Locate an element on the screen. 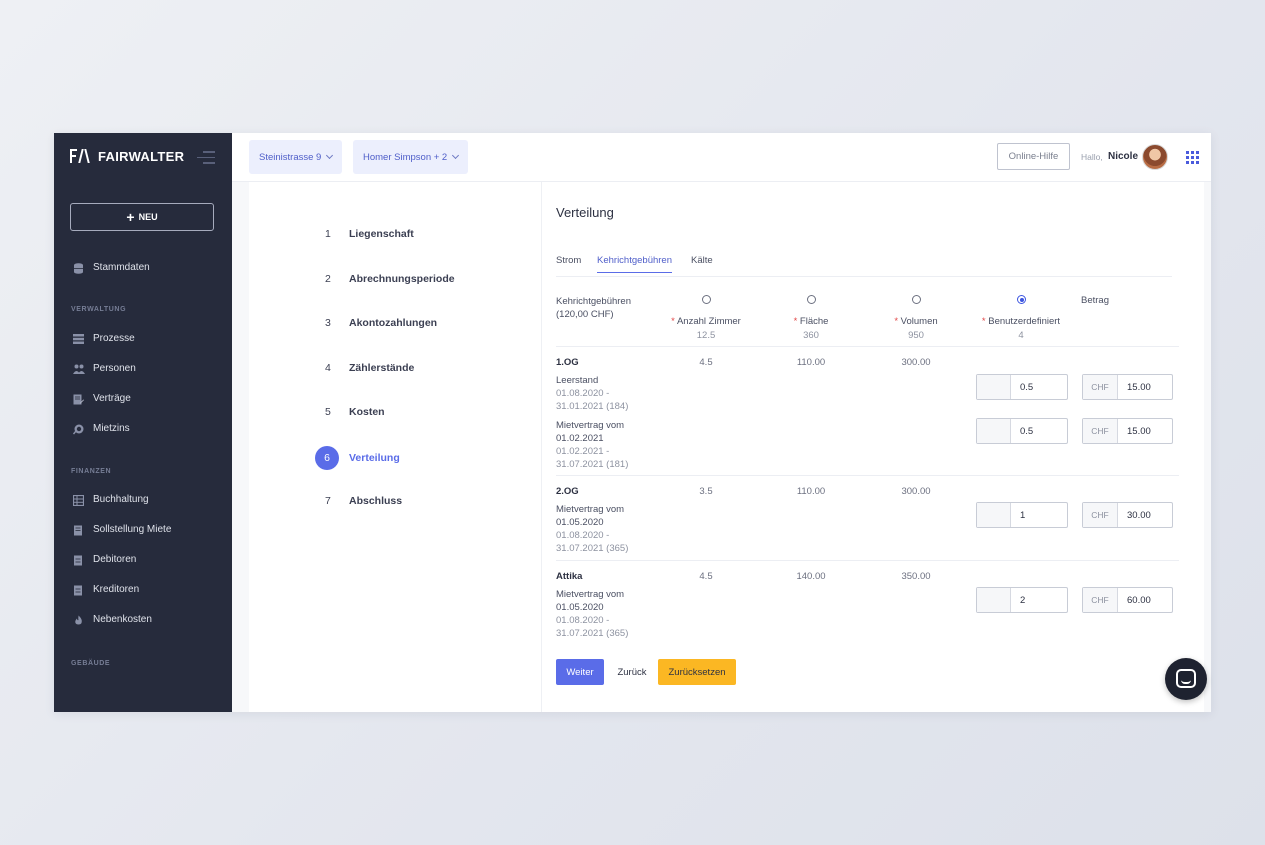  step-label: Abschluss is located at coordinates (376, 501).